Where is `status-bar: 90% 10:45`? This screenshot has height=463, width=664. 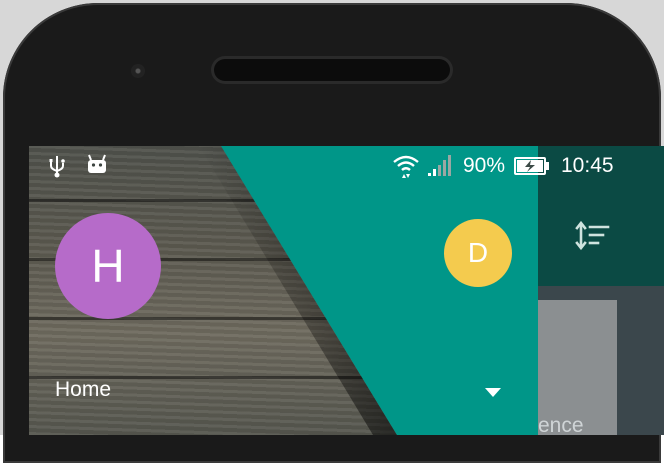 status-bar: 90% 10:45 is located at coordinates (346, 166).